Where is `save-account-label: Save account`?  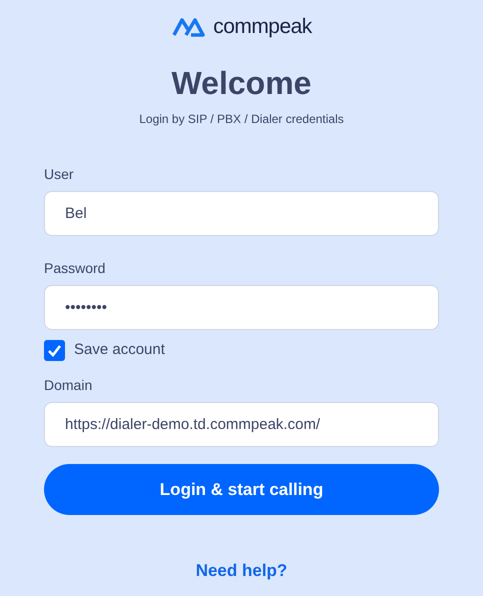 save-account-label: Save account is located at coordinates (119, 350).